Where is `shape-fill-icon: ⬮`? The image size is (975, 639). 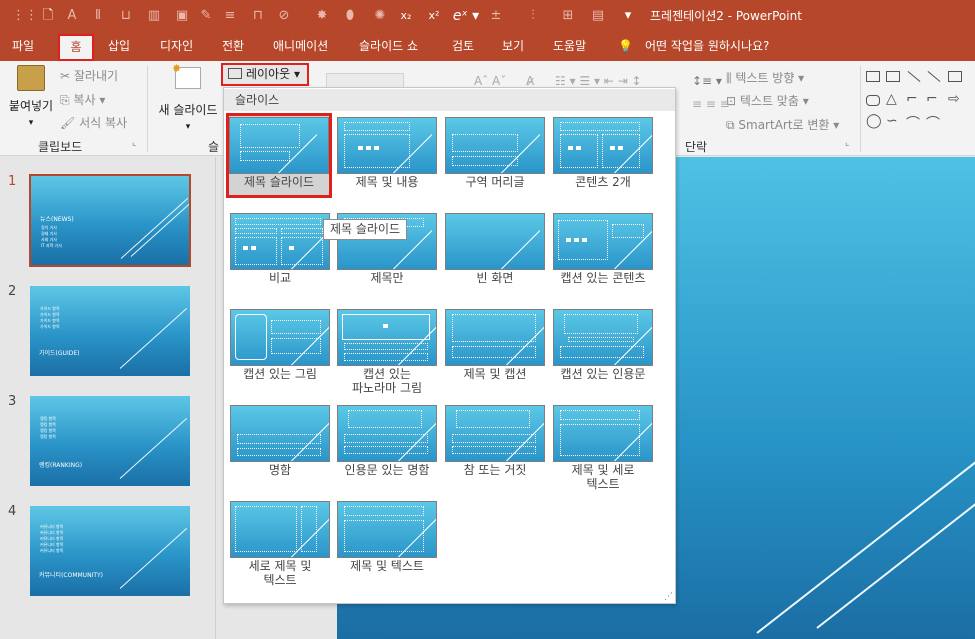 shape-fill-icon: ⬮ is located at coordinates (350, 16).